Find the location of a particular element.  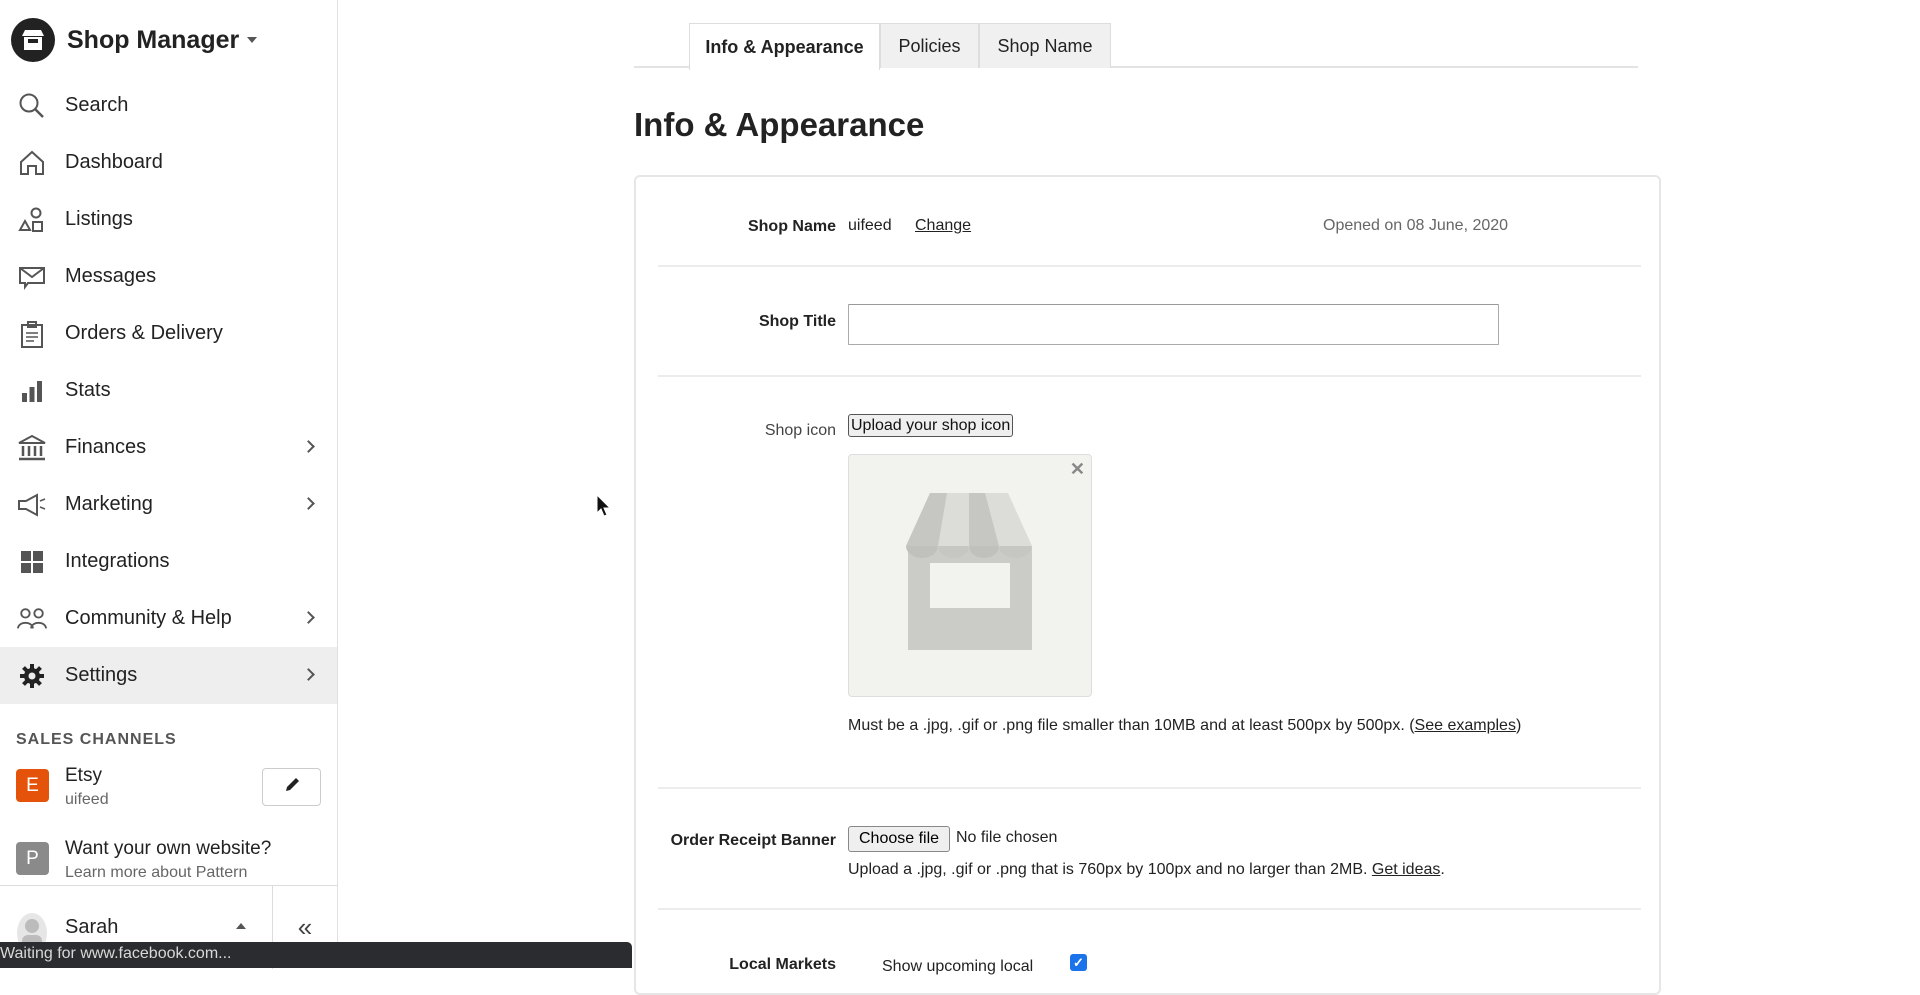

caret-down-icon is located at coordinates (252, 40).